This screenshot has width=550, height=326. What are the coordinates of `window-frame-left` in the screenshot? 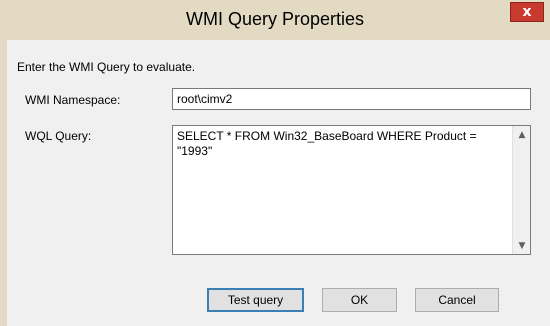 It's located at (3, 183).